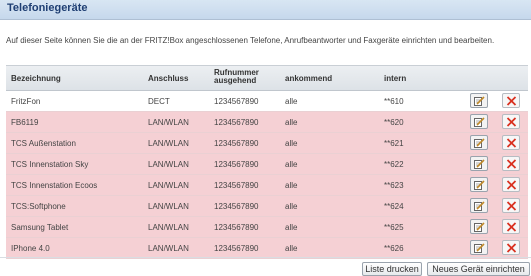 This screenshot has width=531, height=276. I want to click on cell-intern: **620, so click(394, 122).